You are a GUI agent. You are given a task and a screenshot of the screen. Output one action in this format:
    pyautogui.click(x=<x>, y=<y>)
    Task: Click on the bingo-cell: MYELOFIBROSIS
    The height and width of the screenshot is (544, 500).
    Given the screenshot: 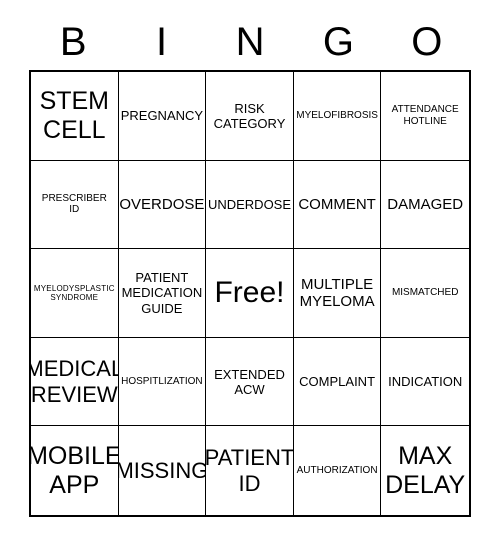 What is the action you would take?
    pyautogui.click(x=337, y=116)
    